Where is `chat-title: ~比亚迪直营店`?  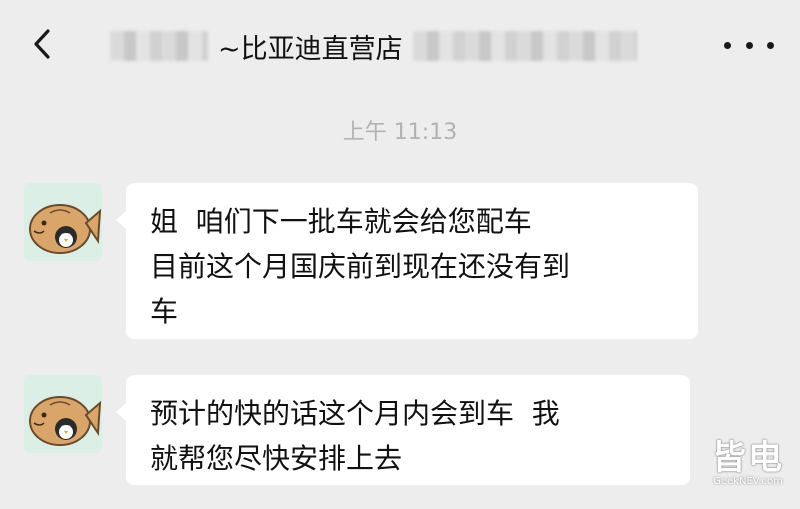 chat-title: ~比亚迪直营店 is located at coordinates (400, 46).